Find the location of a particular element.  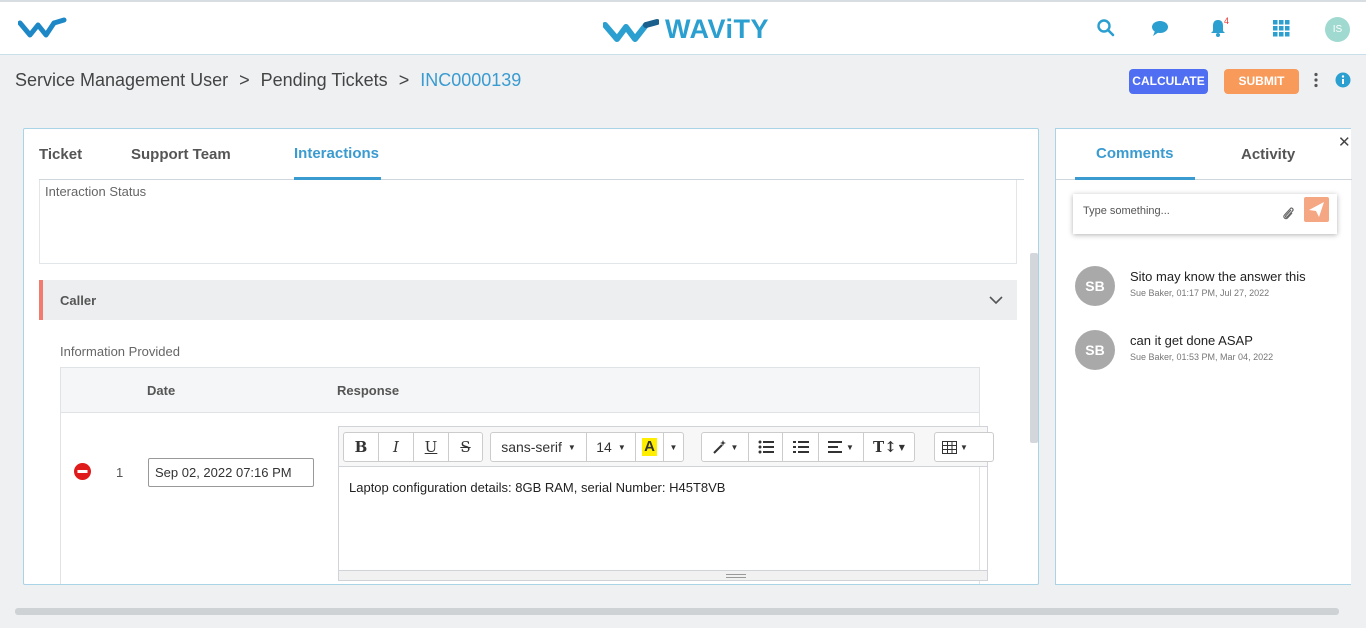

bullet-list-button is located at coordinates (766, 447).